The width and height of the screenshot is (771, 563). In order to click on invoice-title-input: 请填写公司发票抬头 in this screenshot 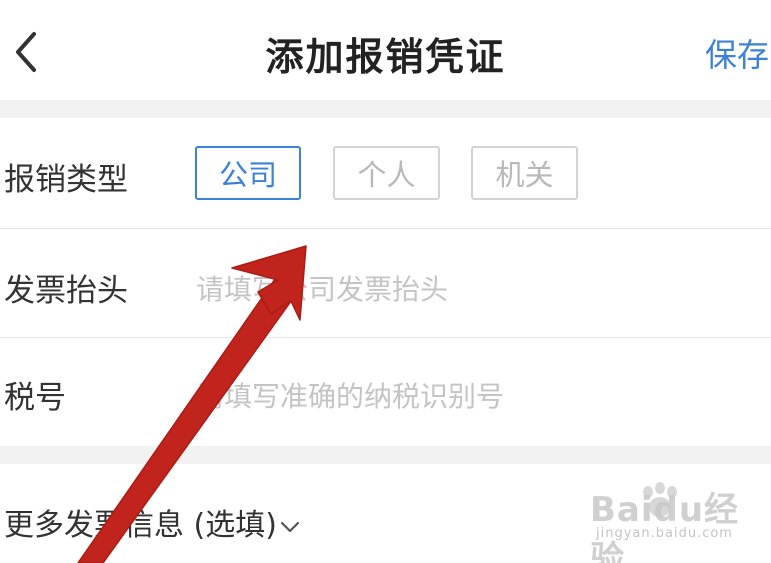, I will do `click(322, 288)`.